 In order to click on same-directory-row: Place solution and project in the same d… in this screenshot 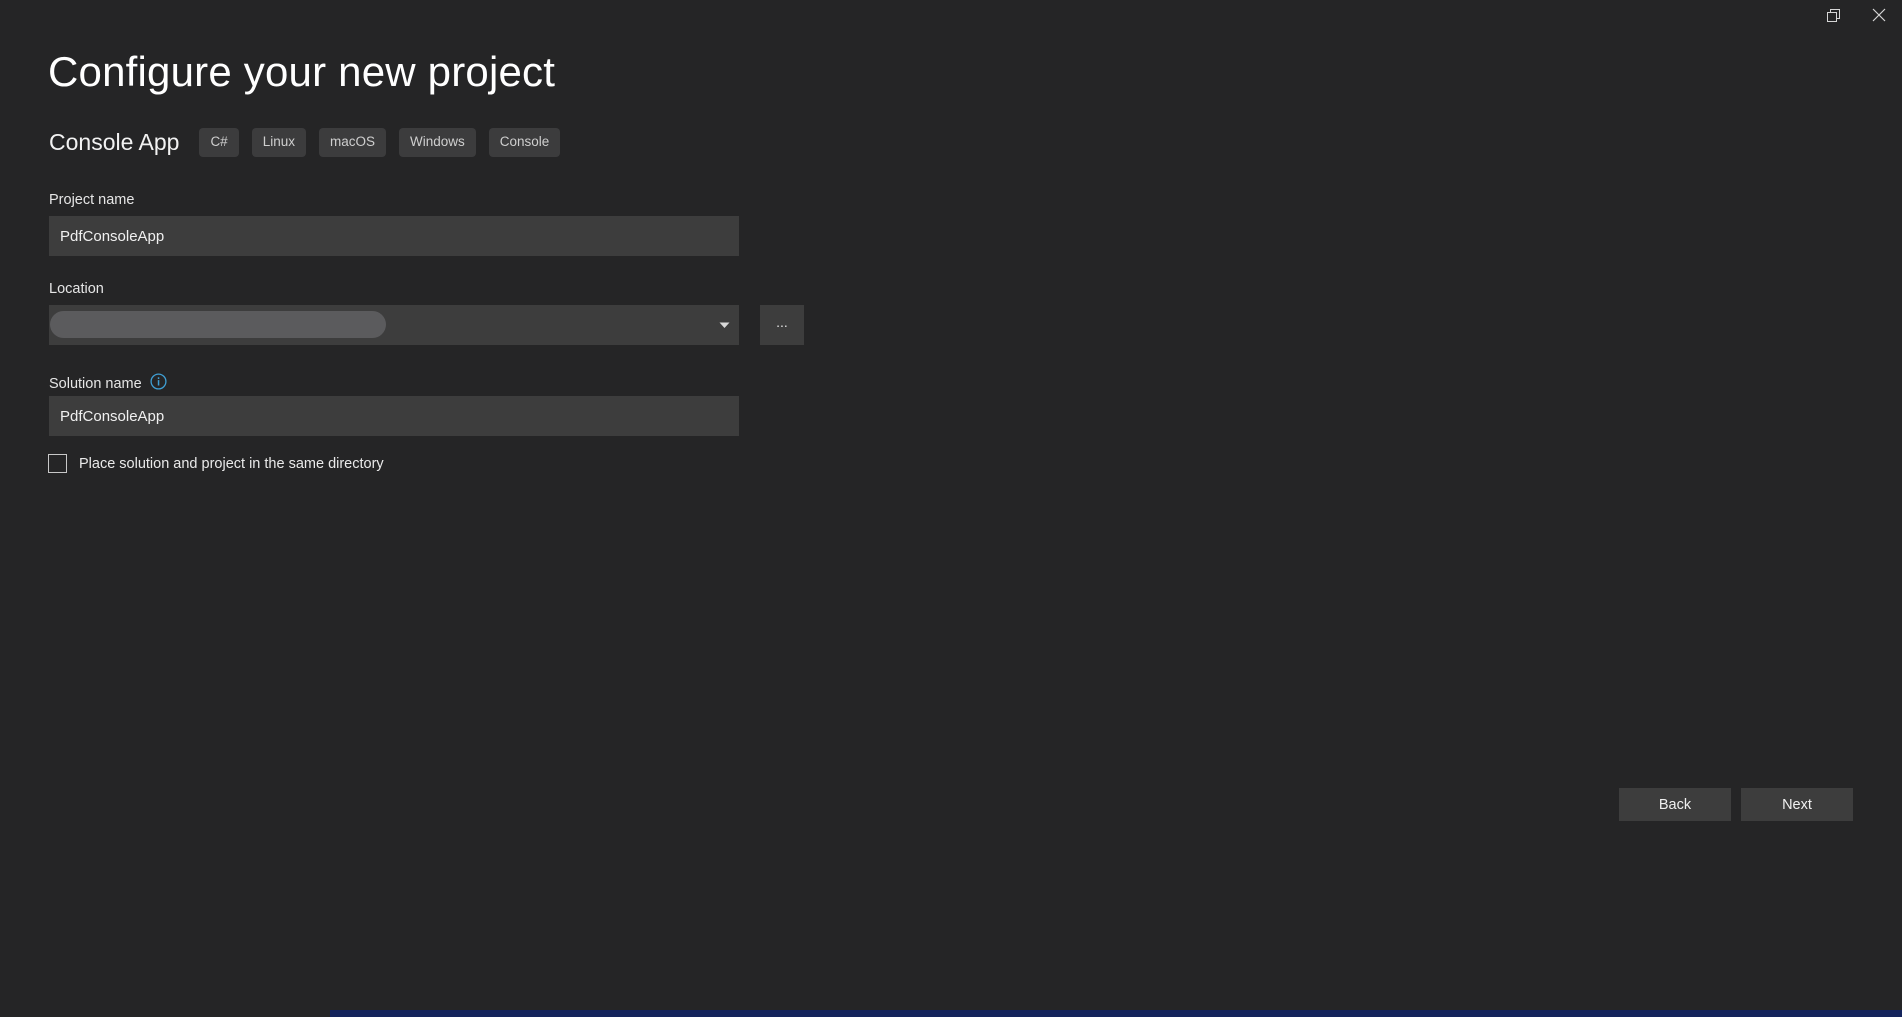, I will do `click(216, 463)`.